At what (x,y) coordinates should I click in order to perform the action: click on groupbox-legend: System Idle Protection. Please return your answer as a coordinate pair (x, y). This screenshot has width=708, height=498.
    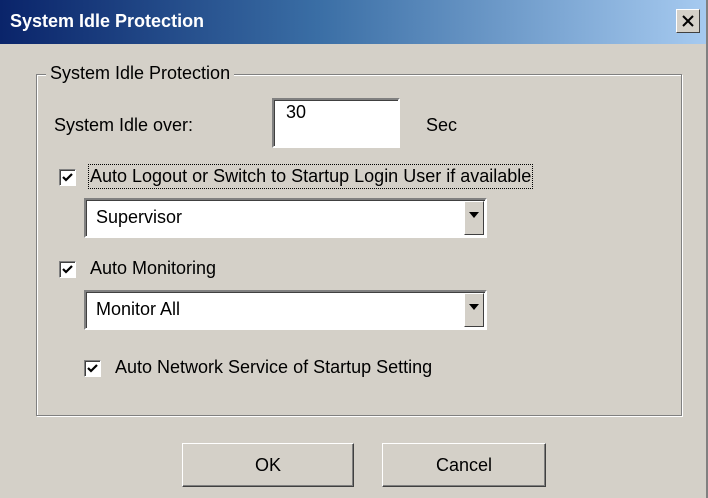
    Looking at the image, I should click on (140, 73).